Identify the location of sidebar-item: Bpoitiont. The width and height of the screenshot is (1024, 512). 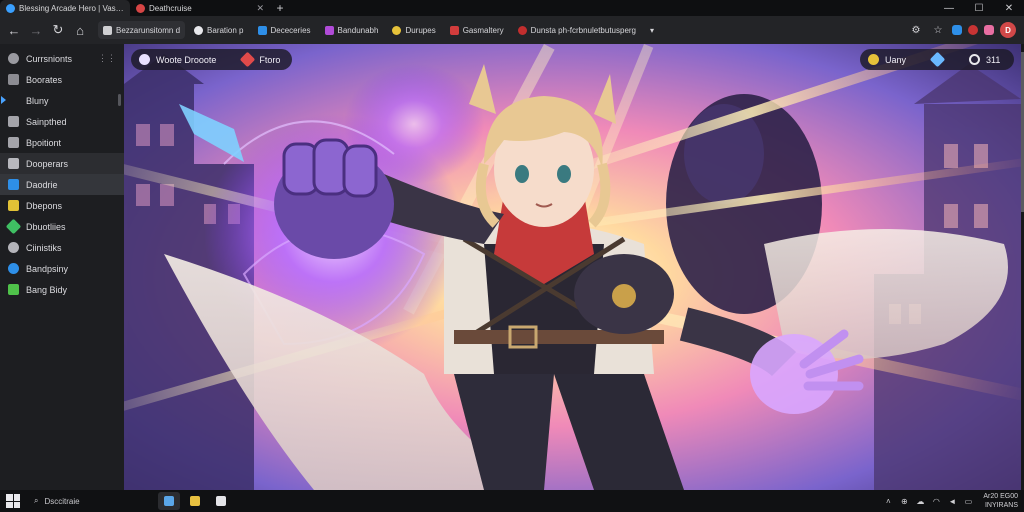
(62, 142).